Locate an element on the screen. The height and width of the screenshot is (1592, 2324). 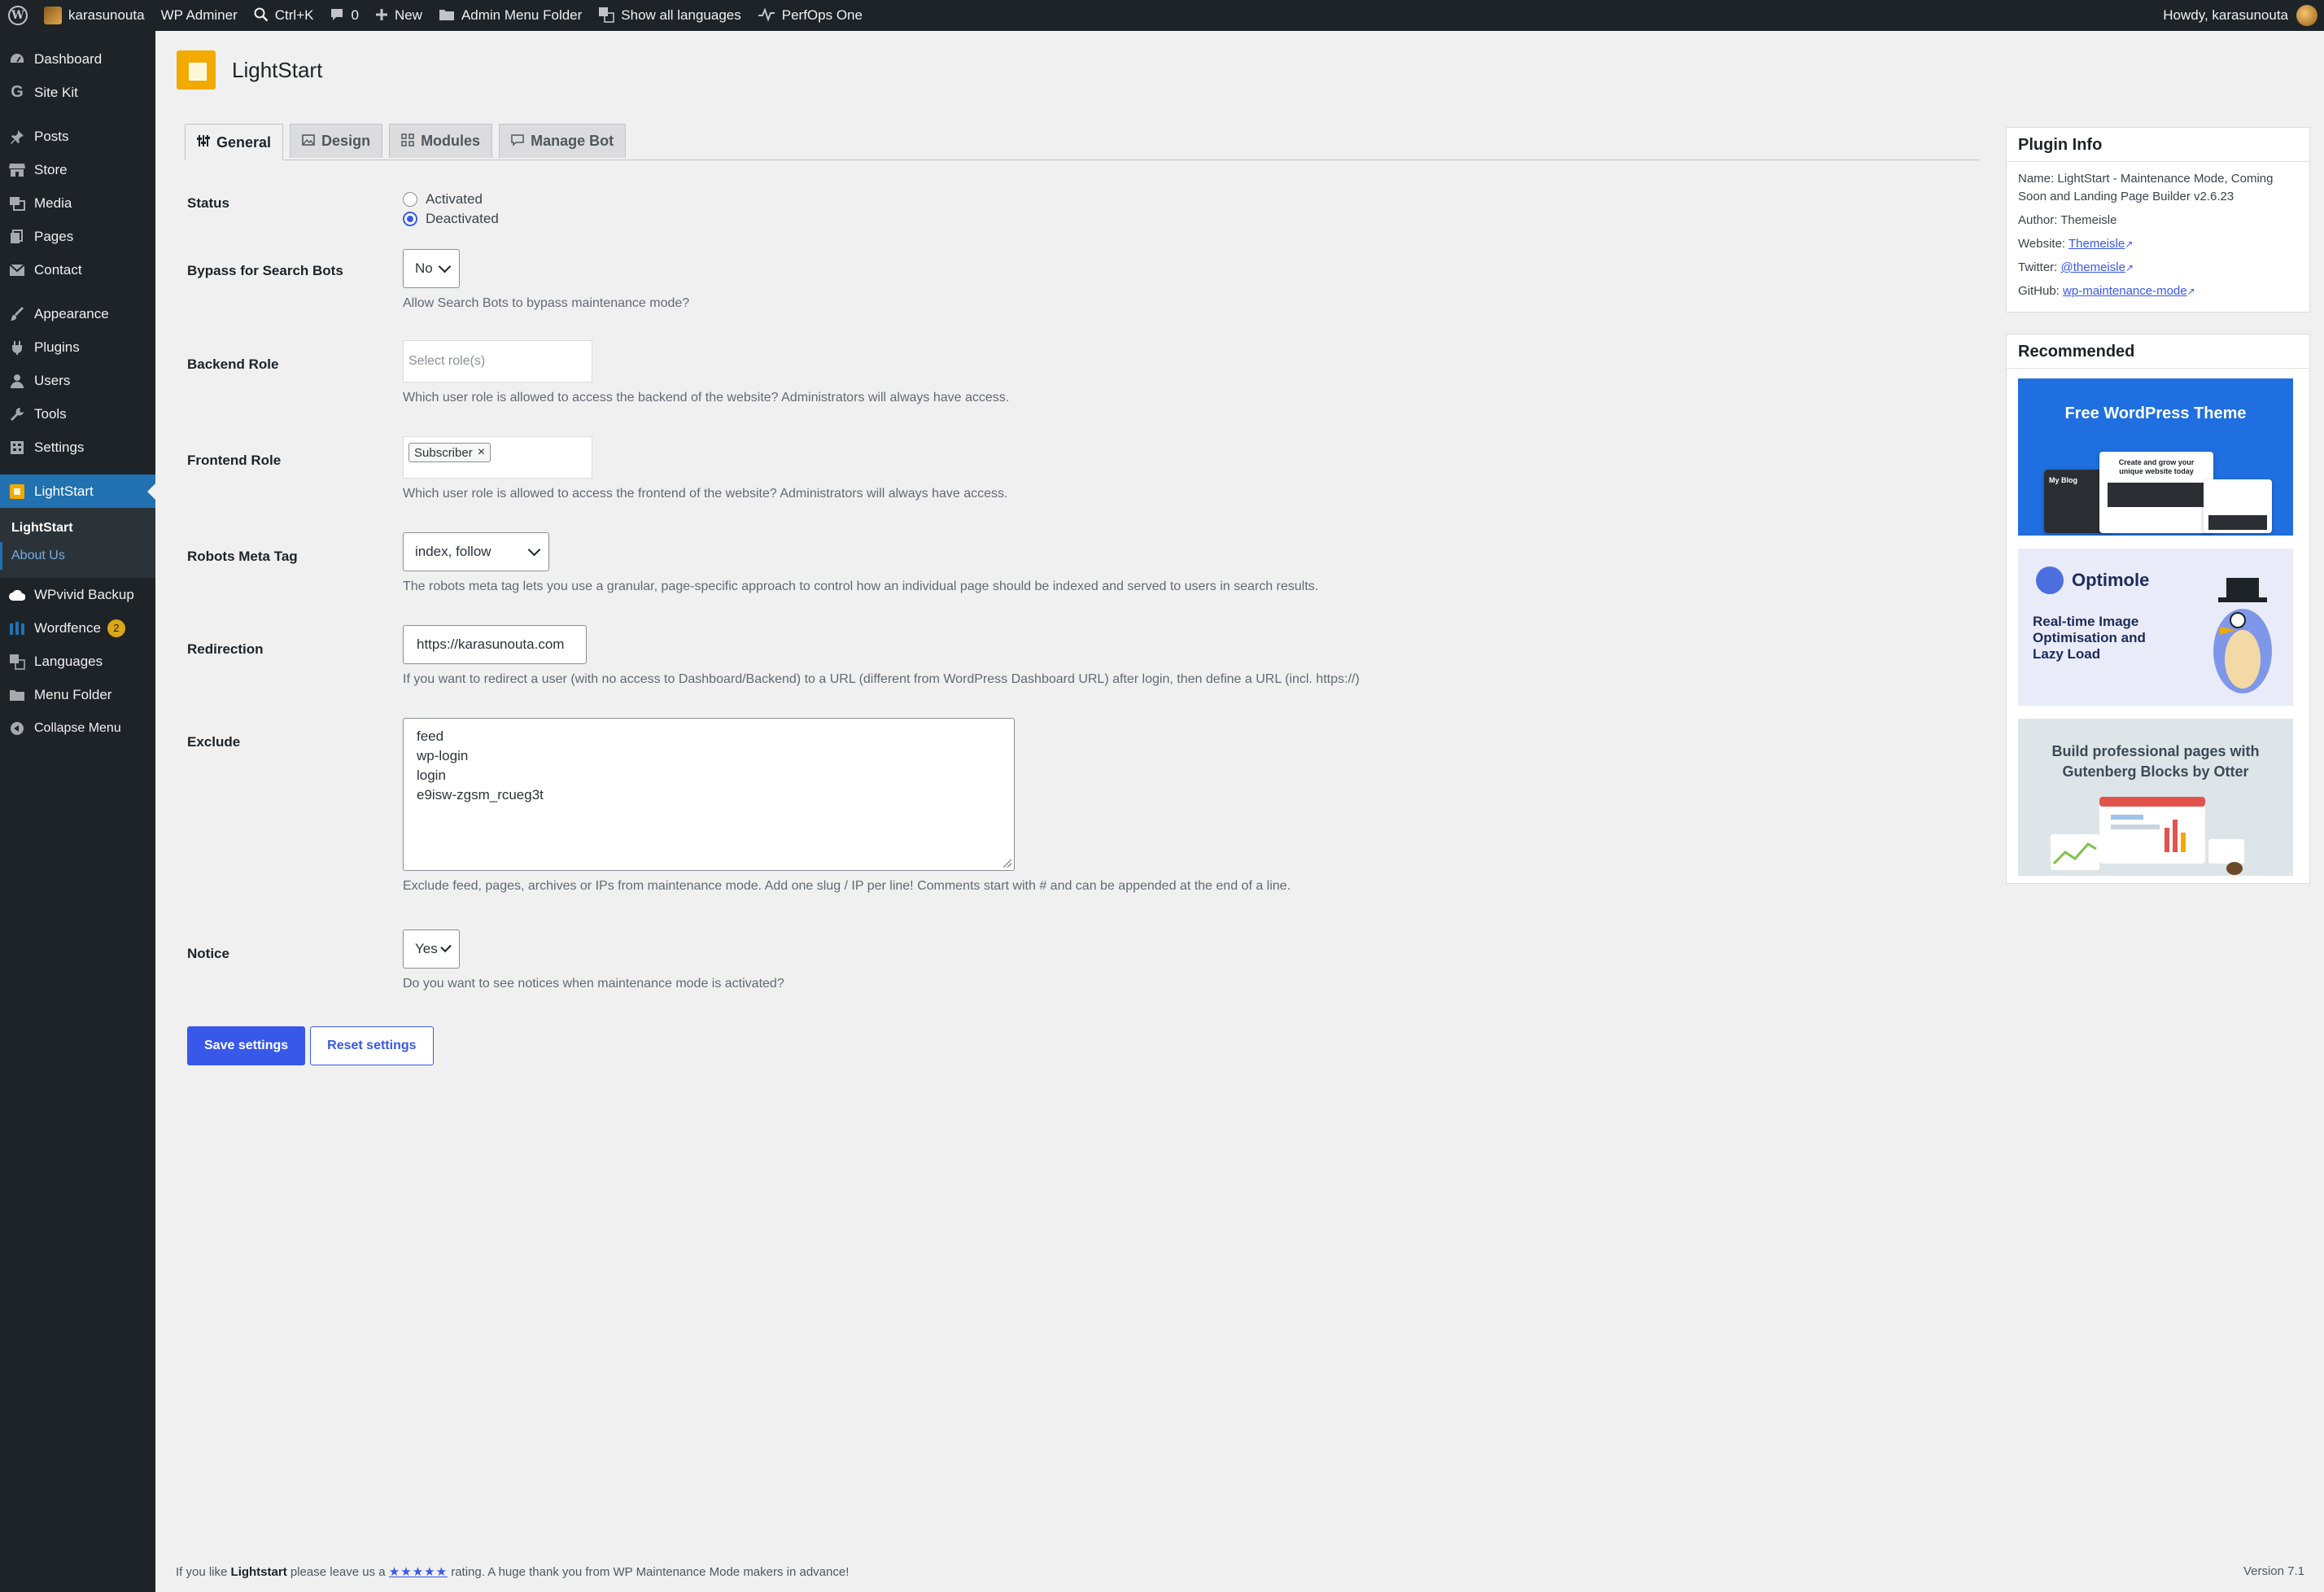
sidebar-item-dashboard: Dashboard is located at coordinates (77, 59).